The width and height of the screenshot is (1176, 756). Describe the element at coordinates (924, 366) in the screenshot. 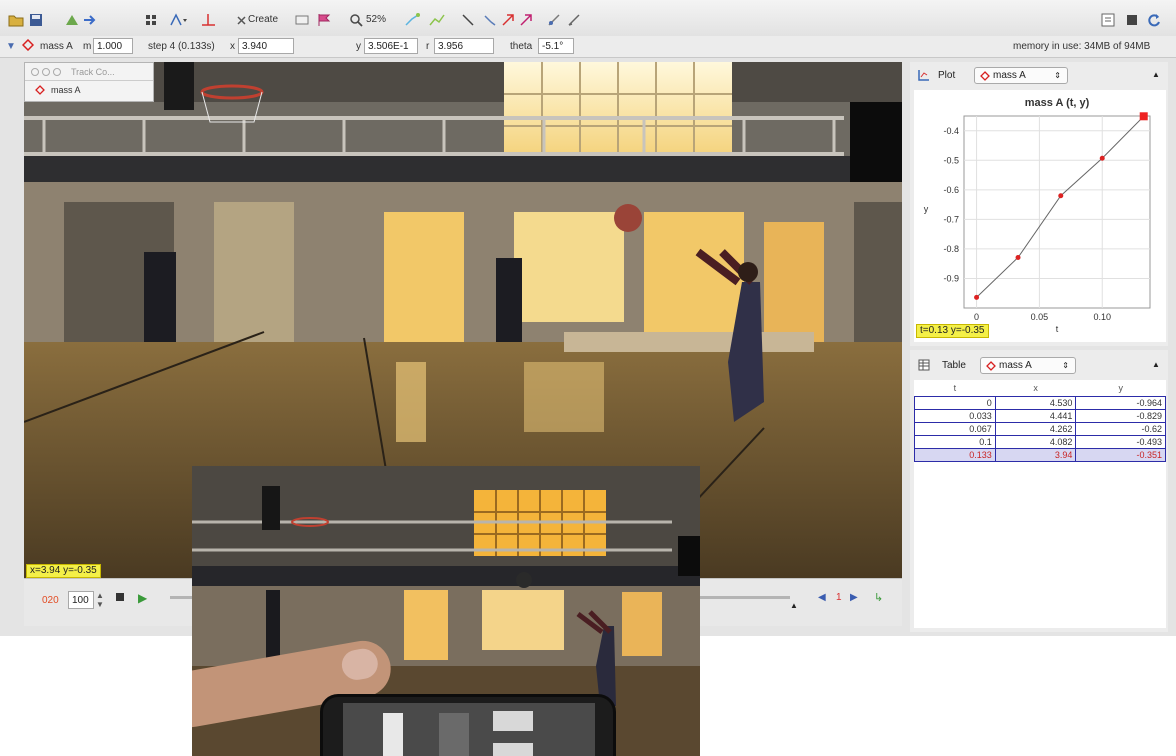

I see `table-icon` at that location.